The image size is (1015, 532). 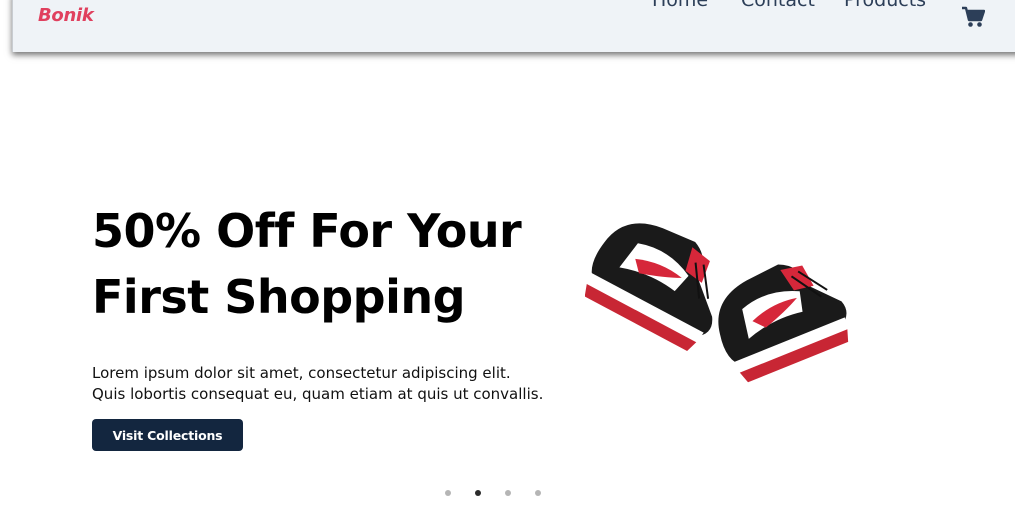 What do you see at coordinates (332, 264) in the screenshot?
I see `hero-title: 50% Off For Your First Shopping` at bounding box center [332, 264].